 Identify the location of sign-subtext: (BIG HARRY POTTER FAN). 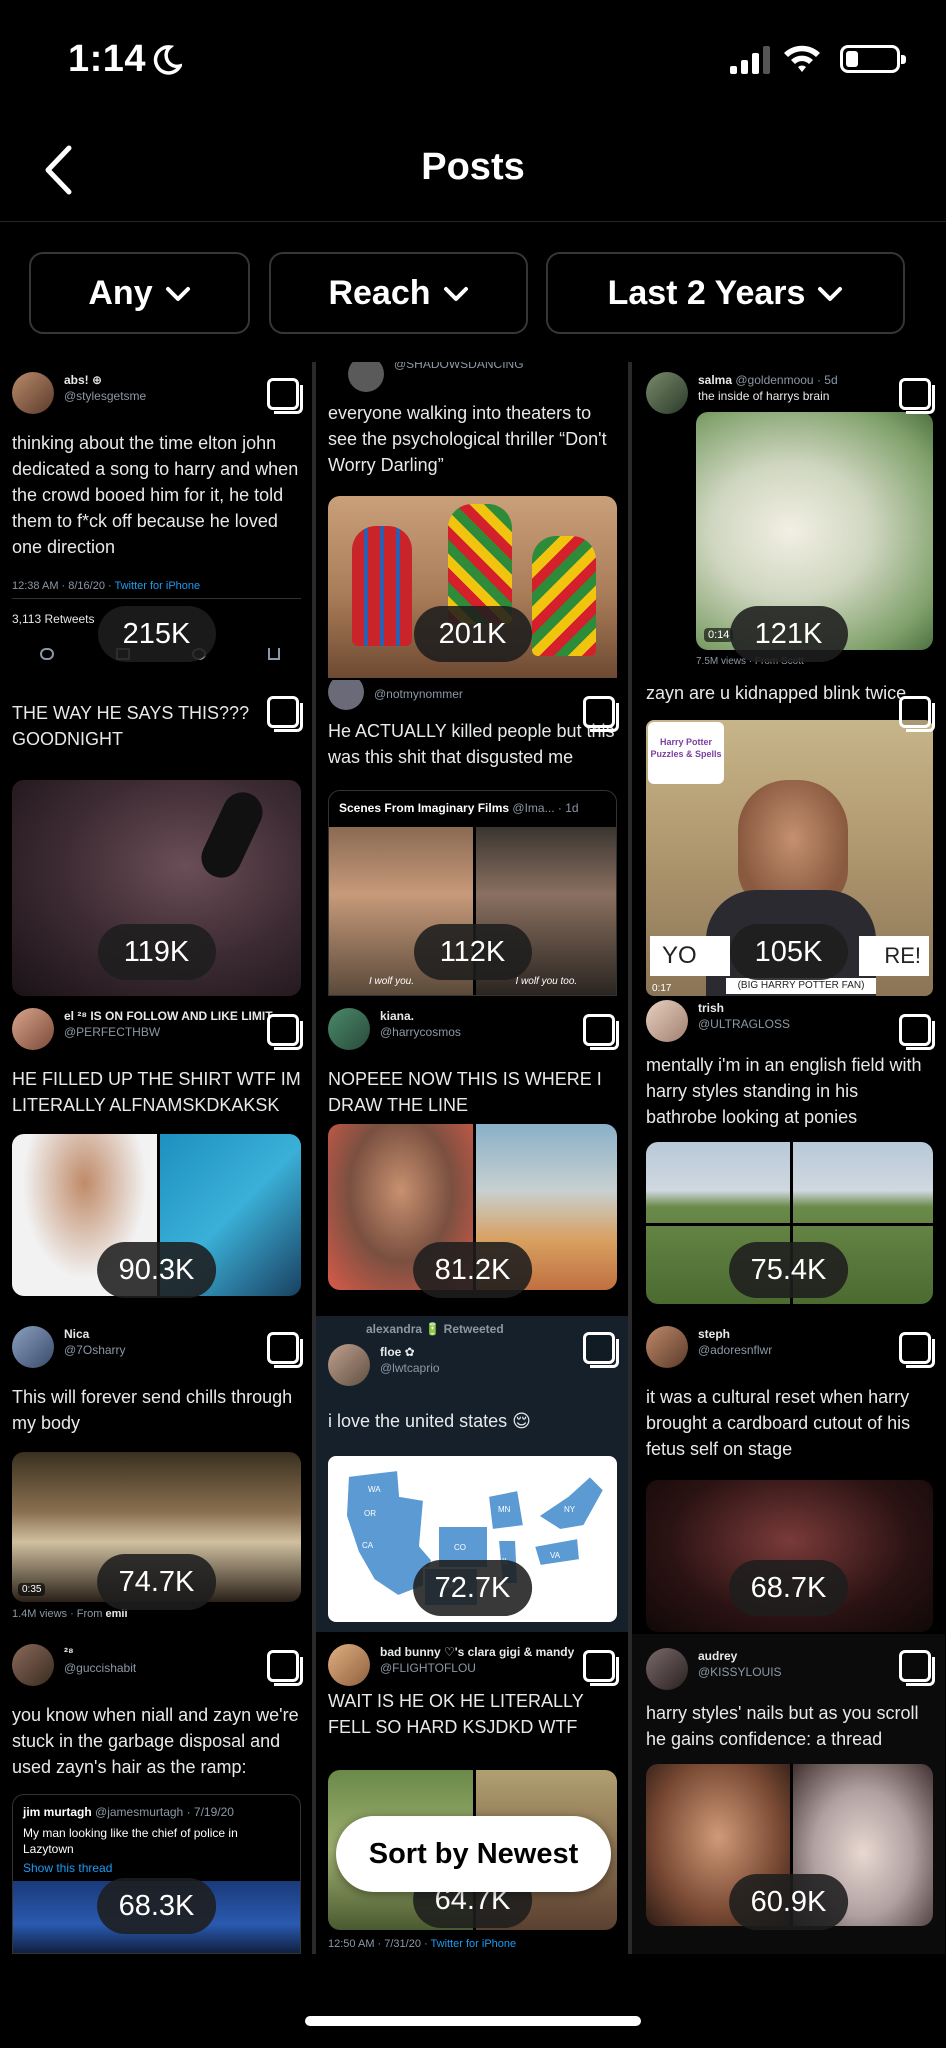
(801, 986).